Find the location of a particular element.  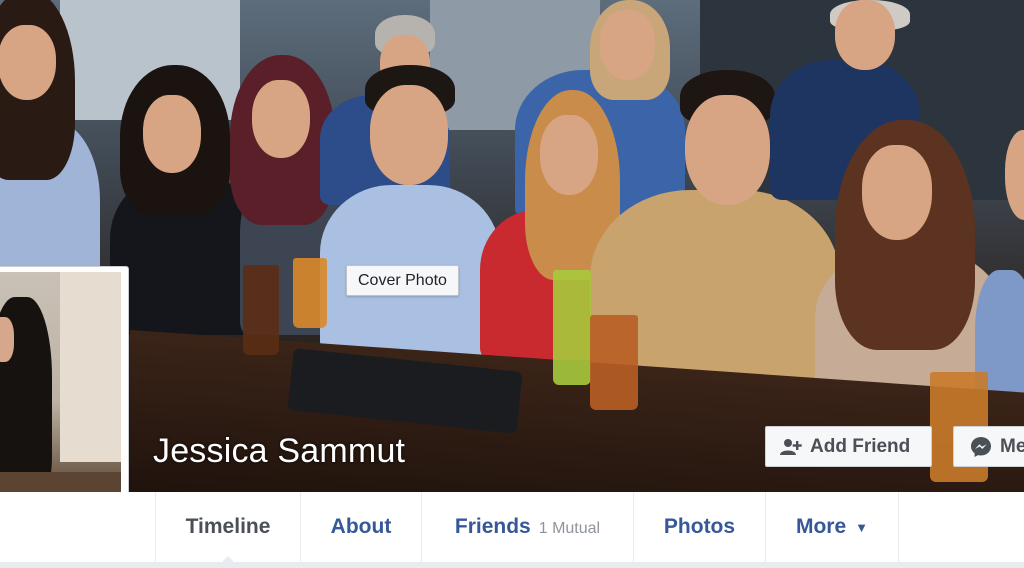

tab-photos-label: Photos is located at coordinates (699, 526).